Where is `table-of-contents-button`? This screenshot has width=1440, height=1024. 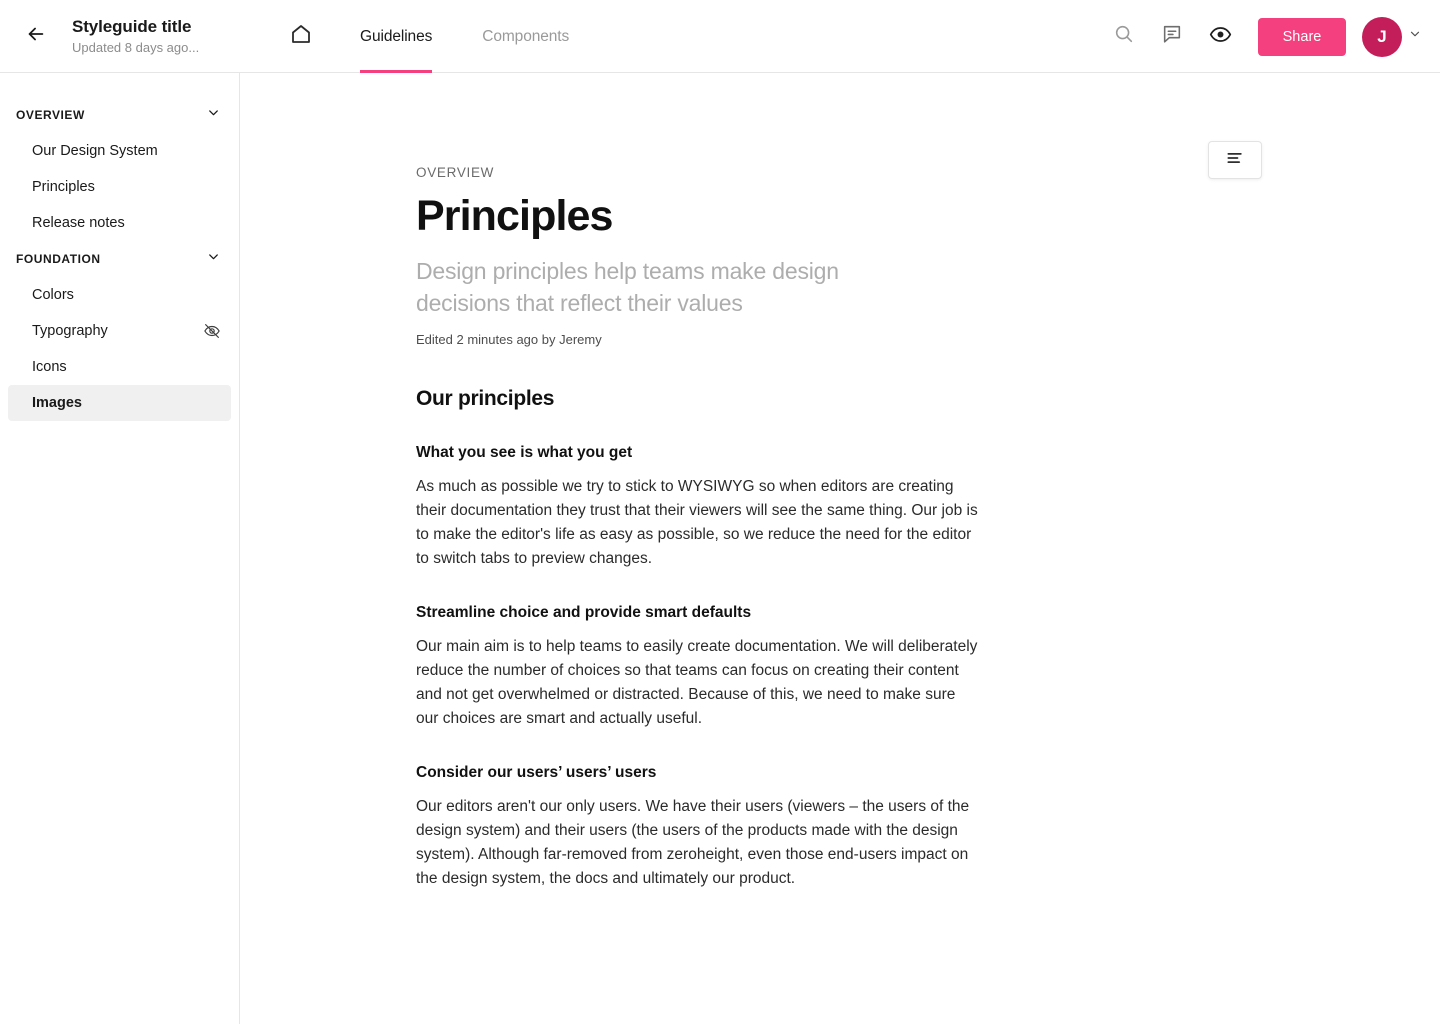
table-of-contents-button is located at coordinates (1235, 160).